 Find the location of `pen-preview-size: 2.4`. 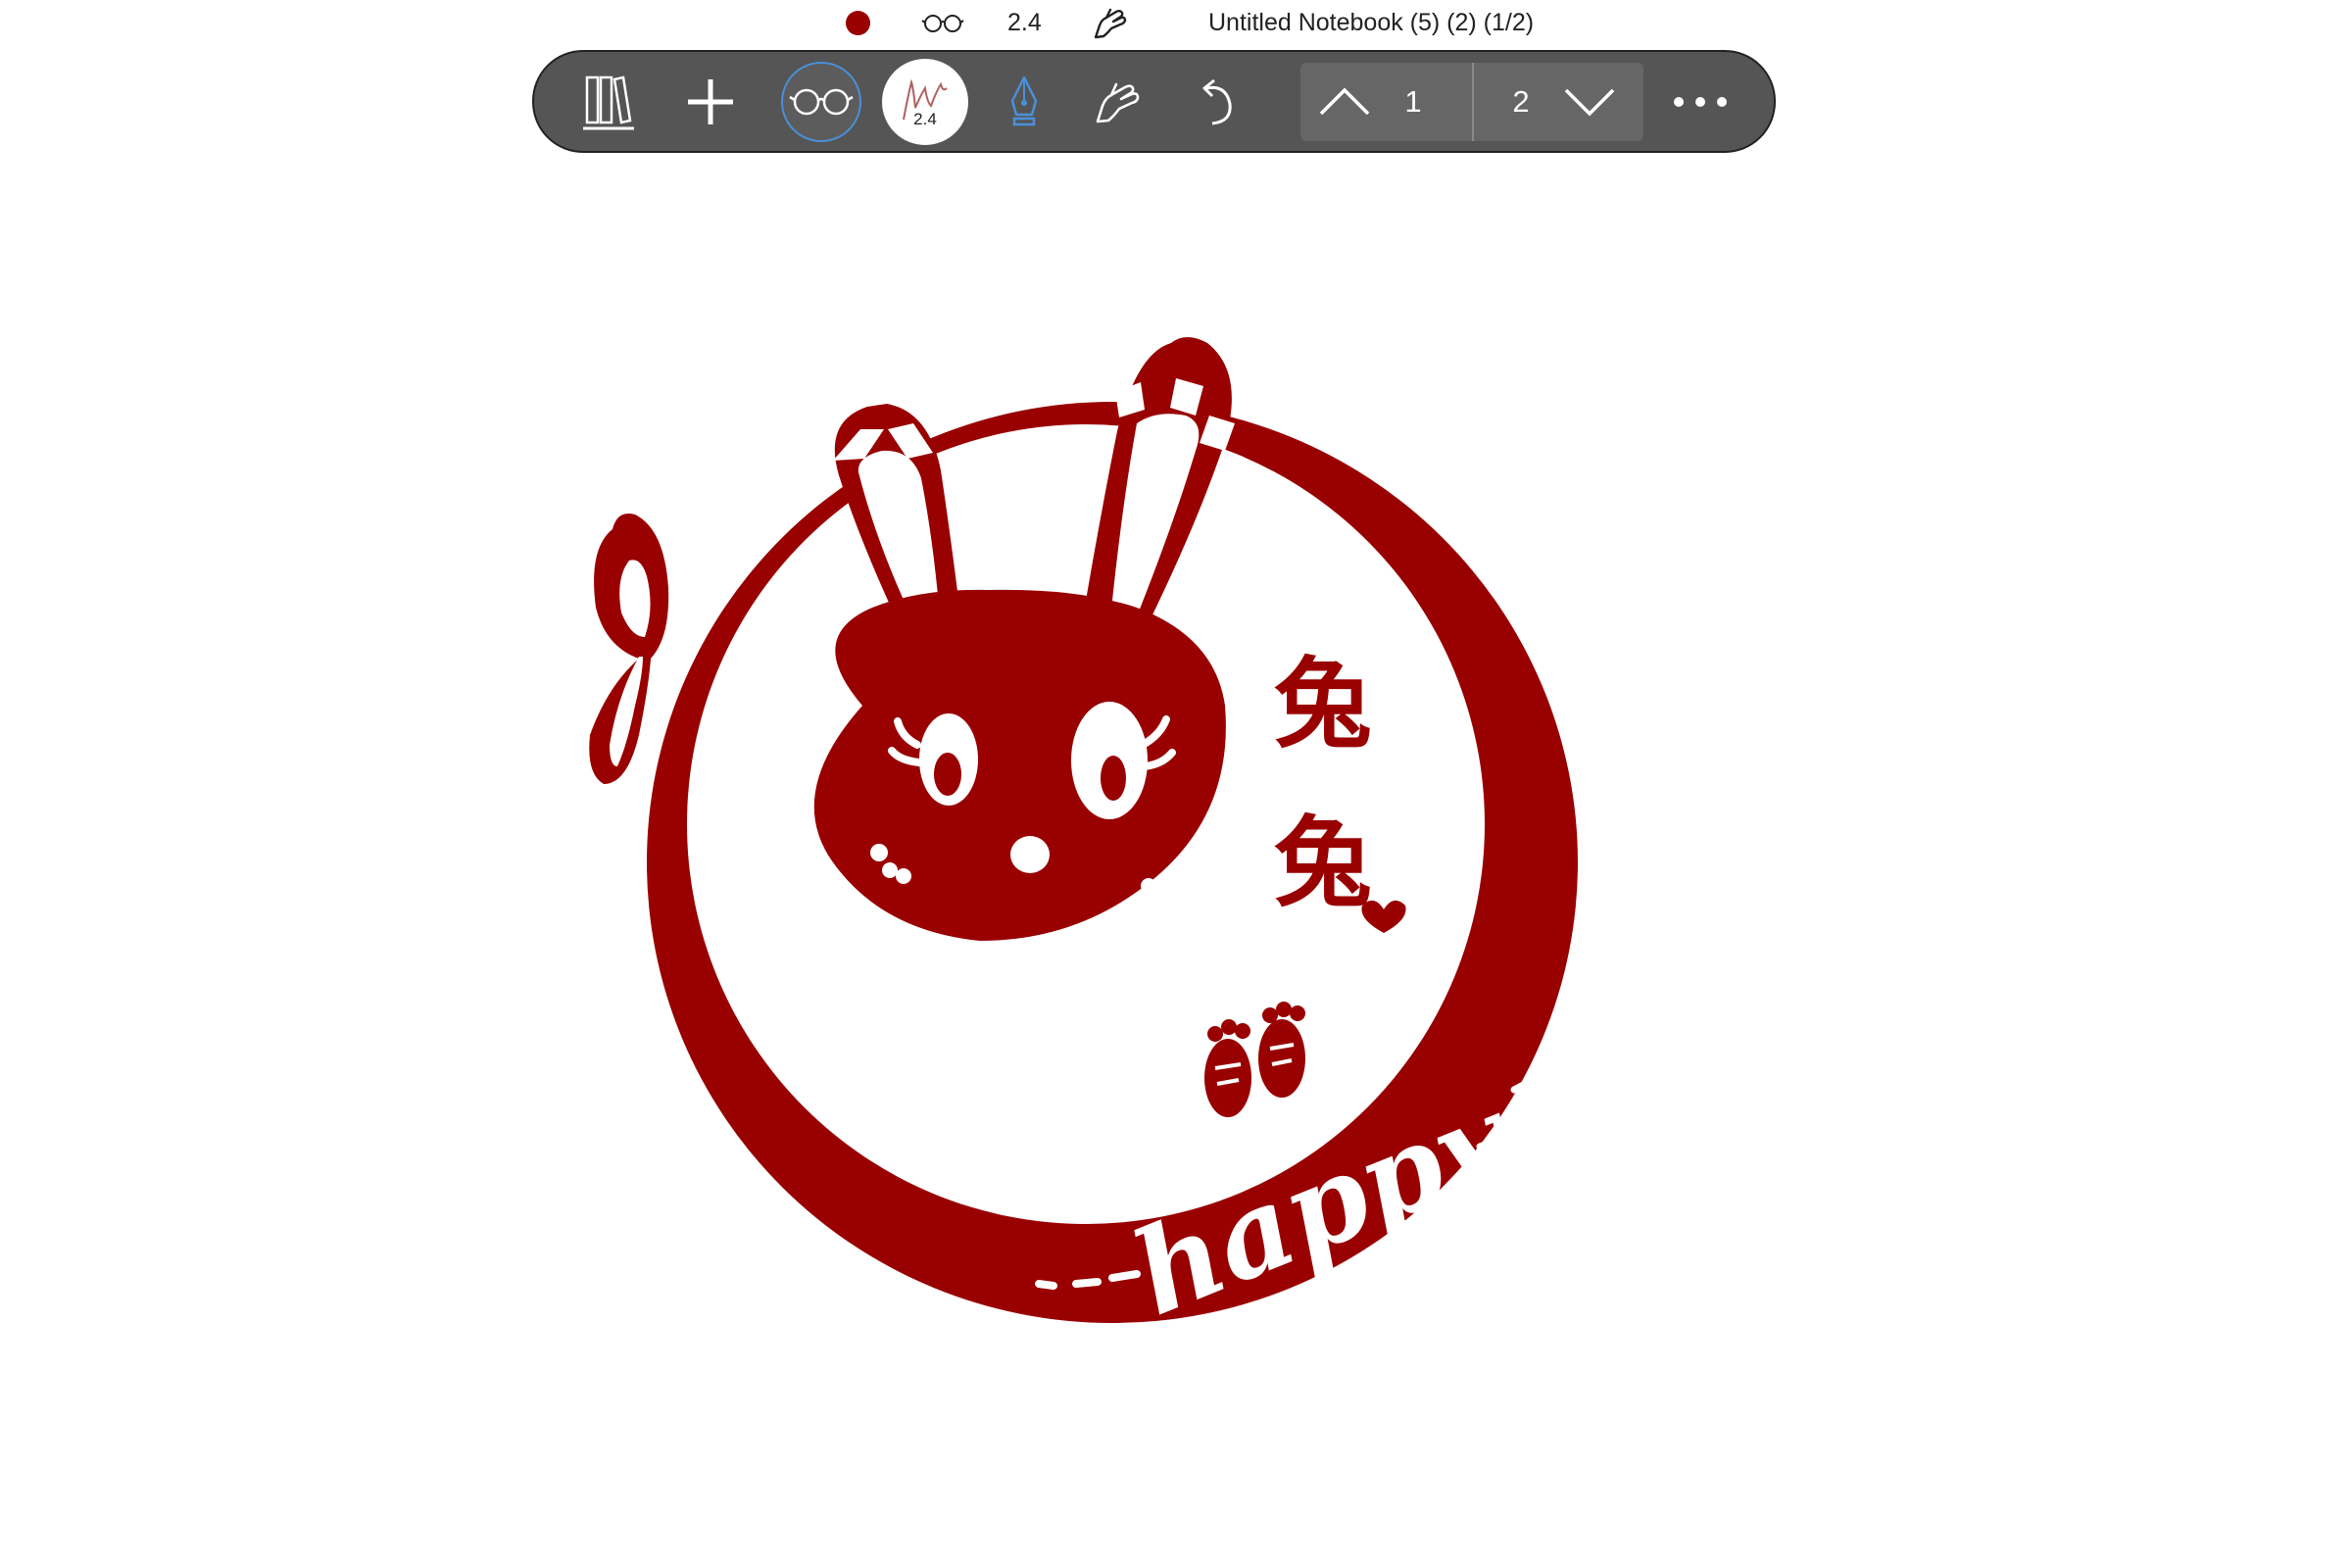

pen-preview-size: 2.4 is located at coordinates (925, 118).